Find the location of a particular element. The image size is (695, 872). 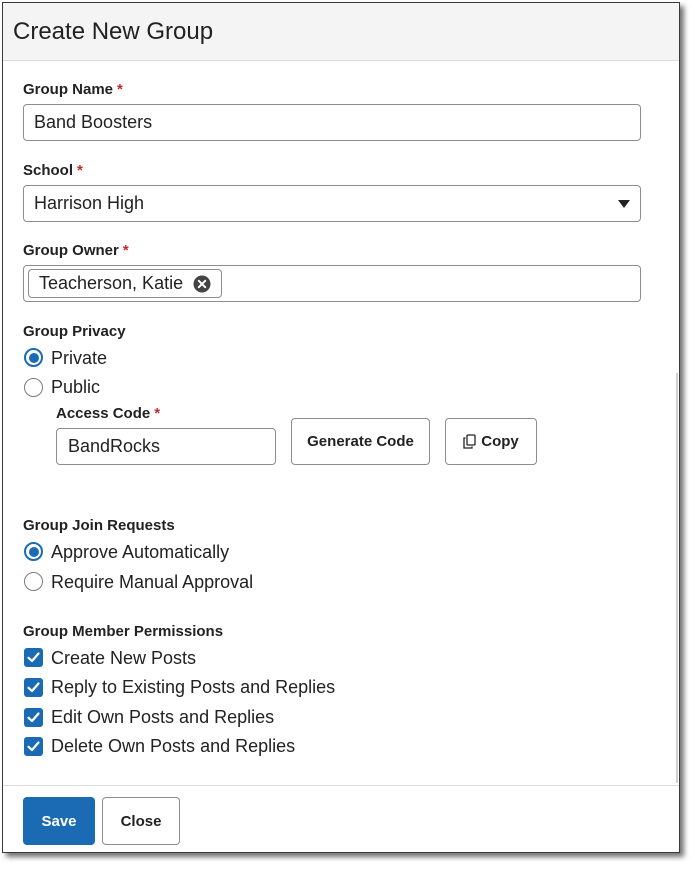

group-privacy-label: Group Privacy is located at coordinates (74, 331).